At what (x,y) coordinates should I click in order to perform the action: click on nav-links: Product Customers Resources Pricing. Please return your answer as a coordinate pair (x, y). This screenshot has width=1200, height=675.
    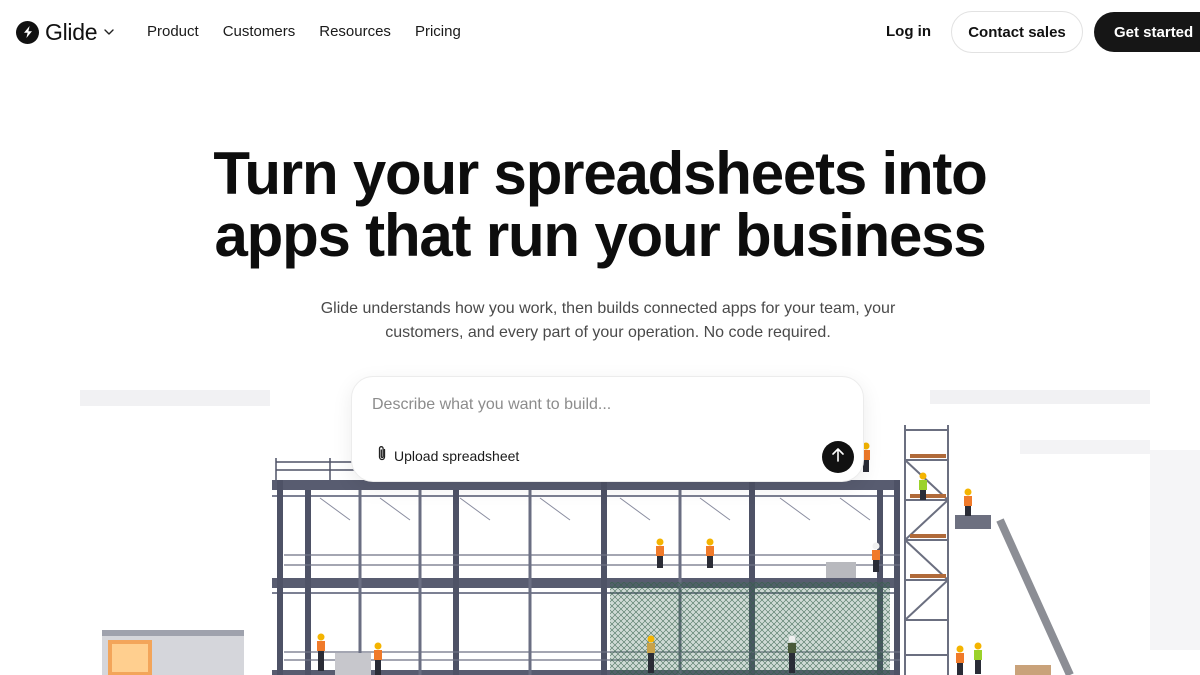
    Looking at the image, I should click on (316, 32).